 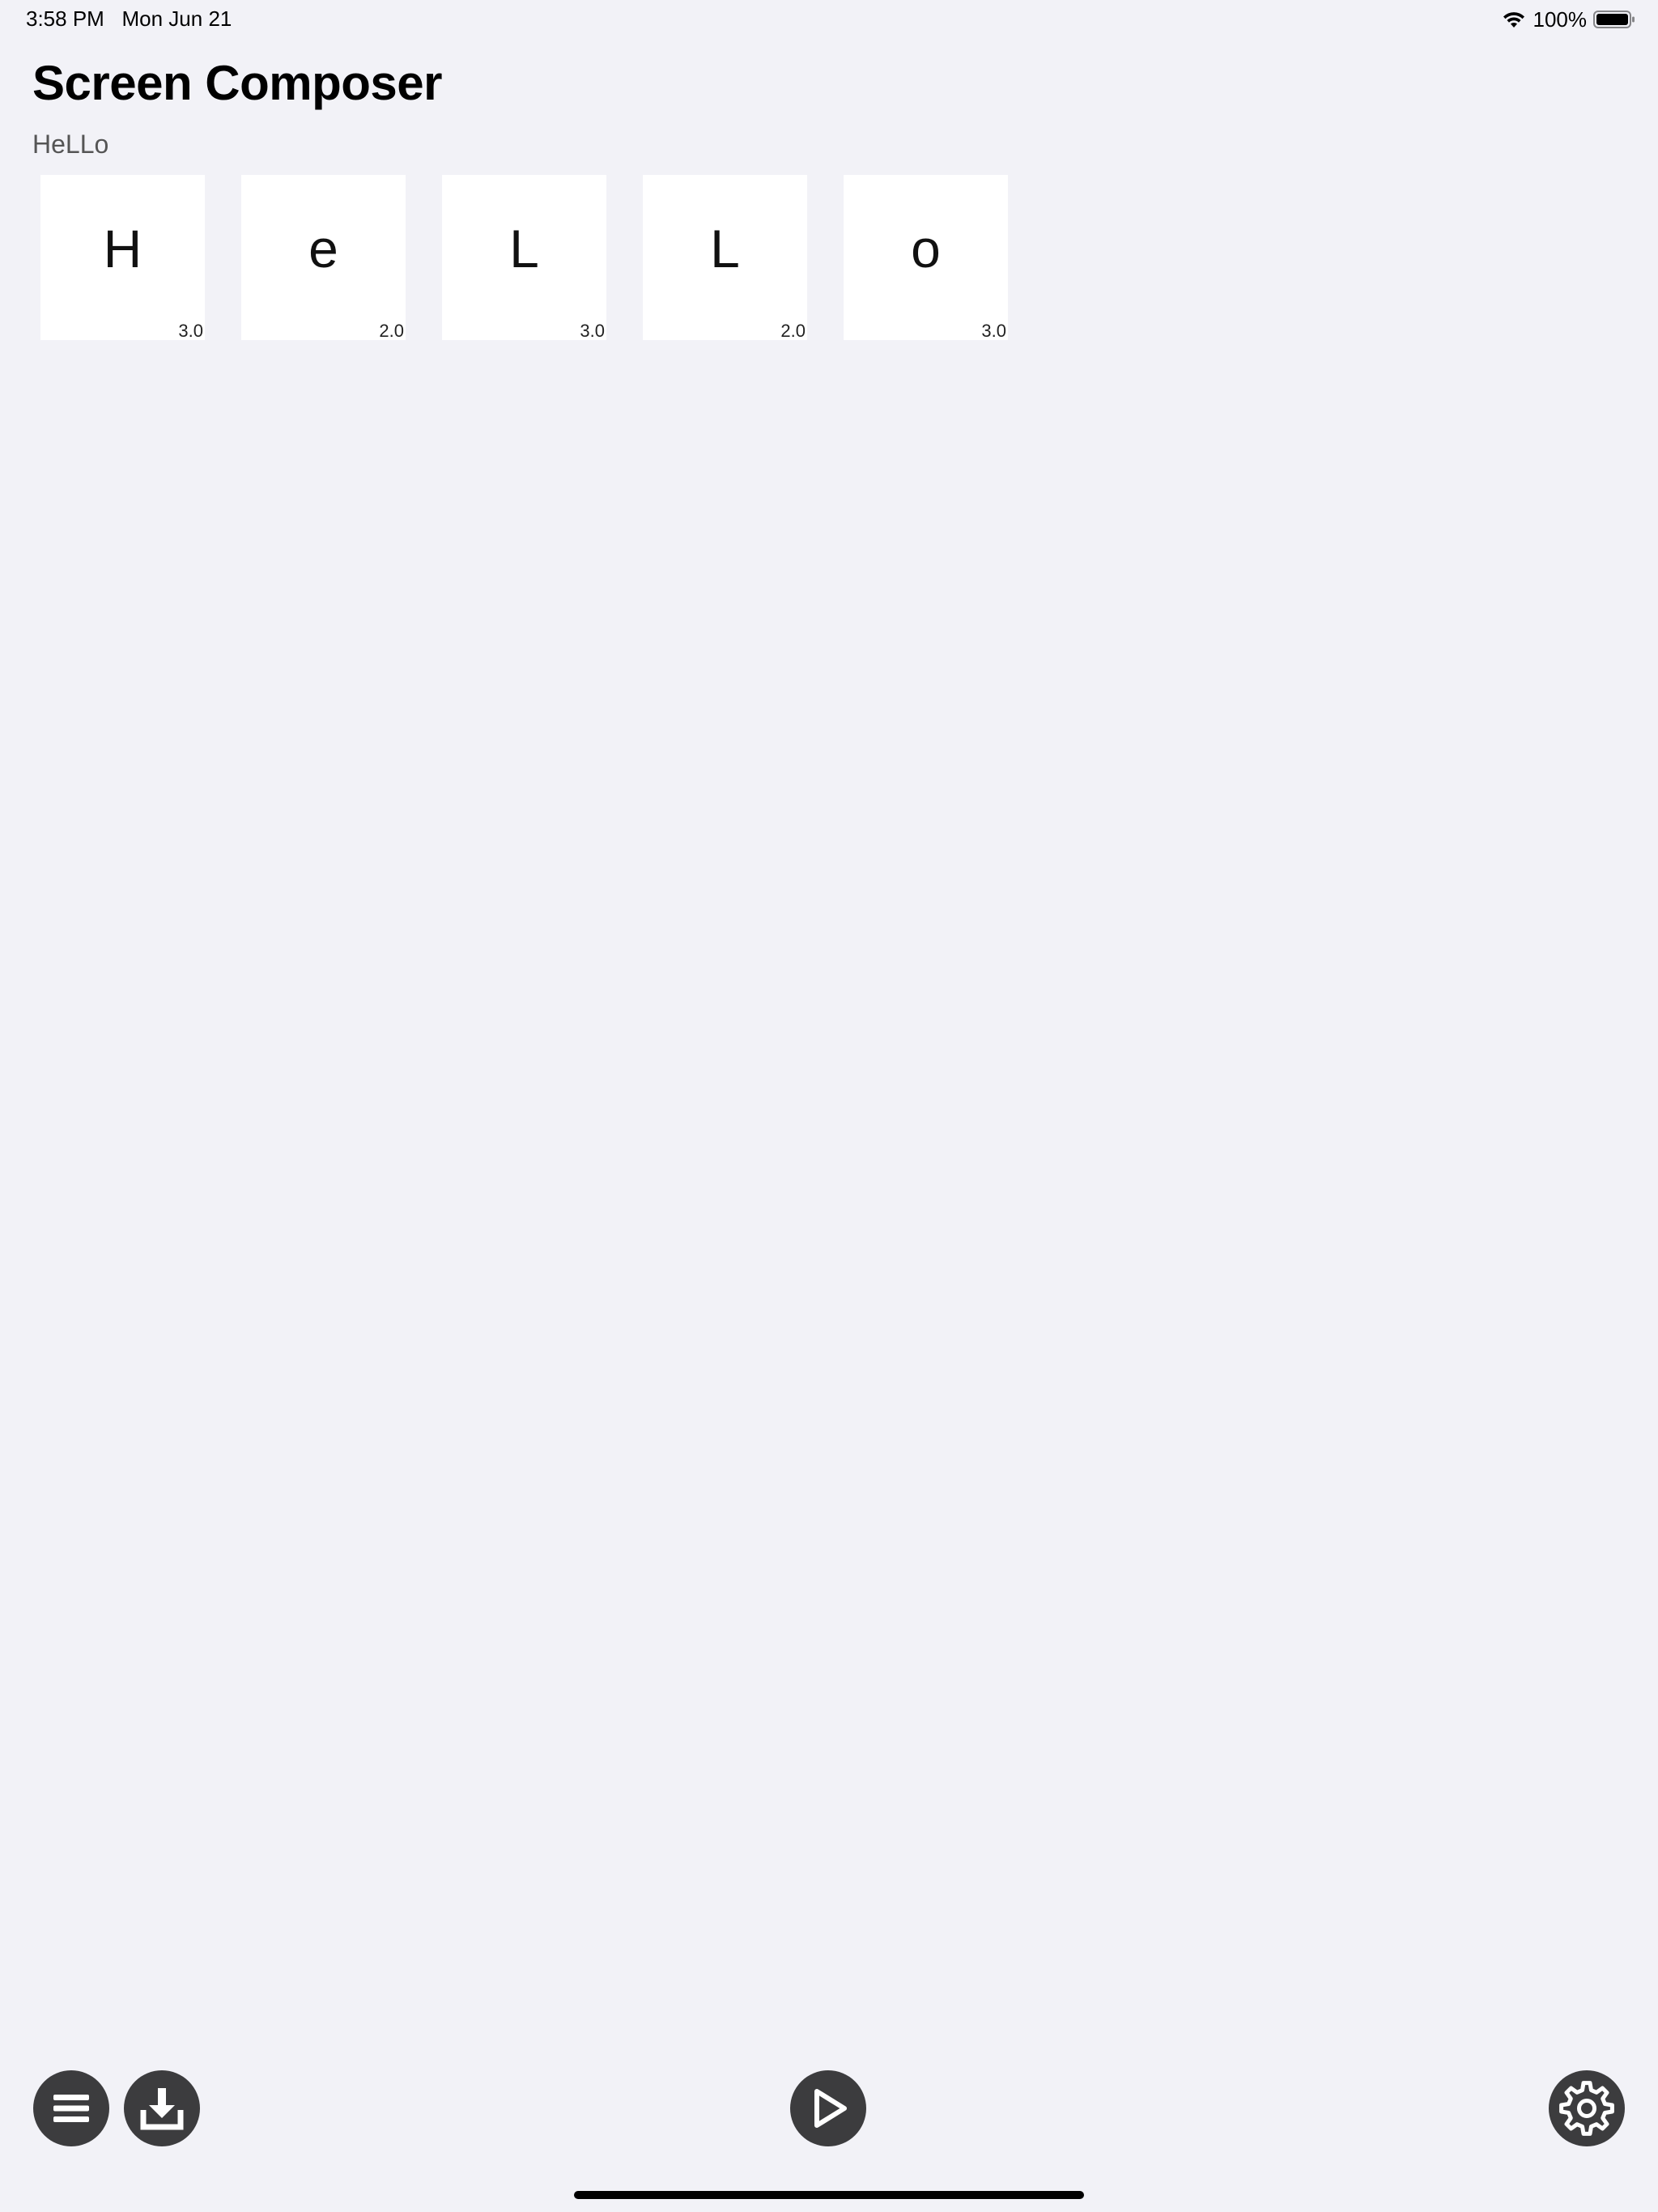 What do you see at coordinates (70, 144) in the screenshot?
I see `composed-text: HeLLo` at bounding box center [70, 144].